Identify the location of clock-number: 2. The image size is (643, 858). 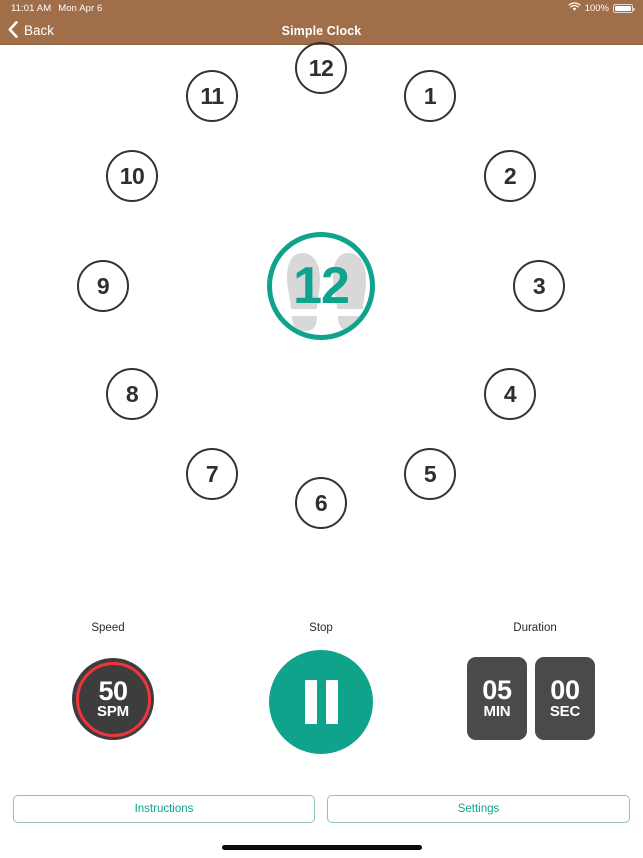
(510, 176).